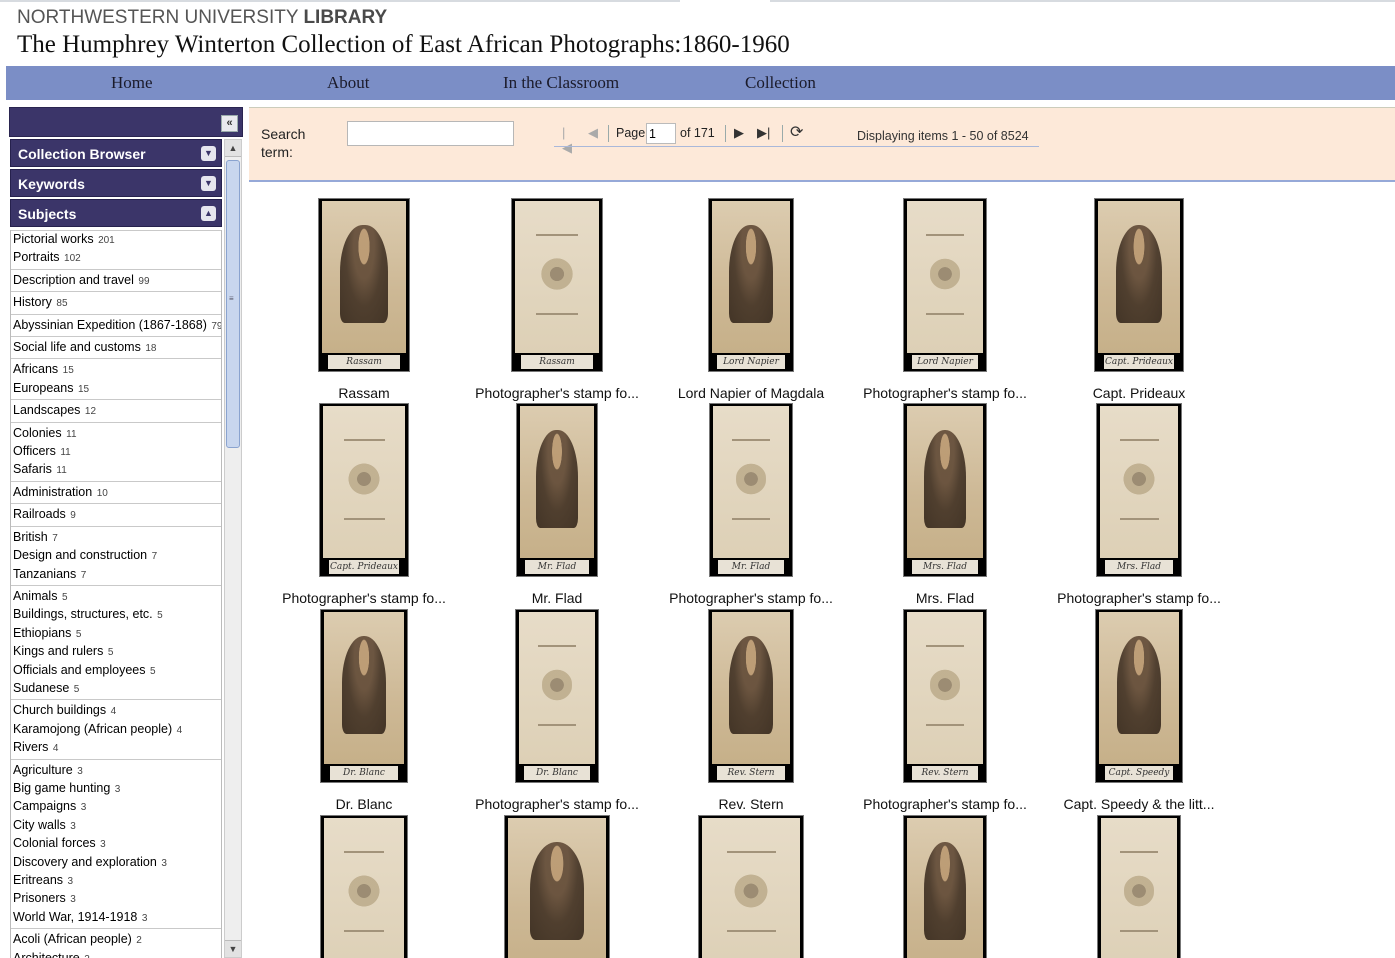 Image resolution: width=1395 pixels, height=958 pixels. Describe the element at coordinates (561, 83) in the screenshot. I see `nav-classroom: In the Classroom` at that location.